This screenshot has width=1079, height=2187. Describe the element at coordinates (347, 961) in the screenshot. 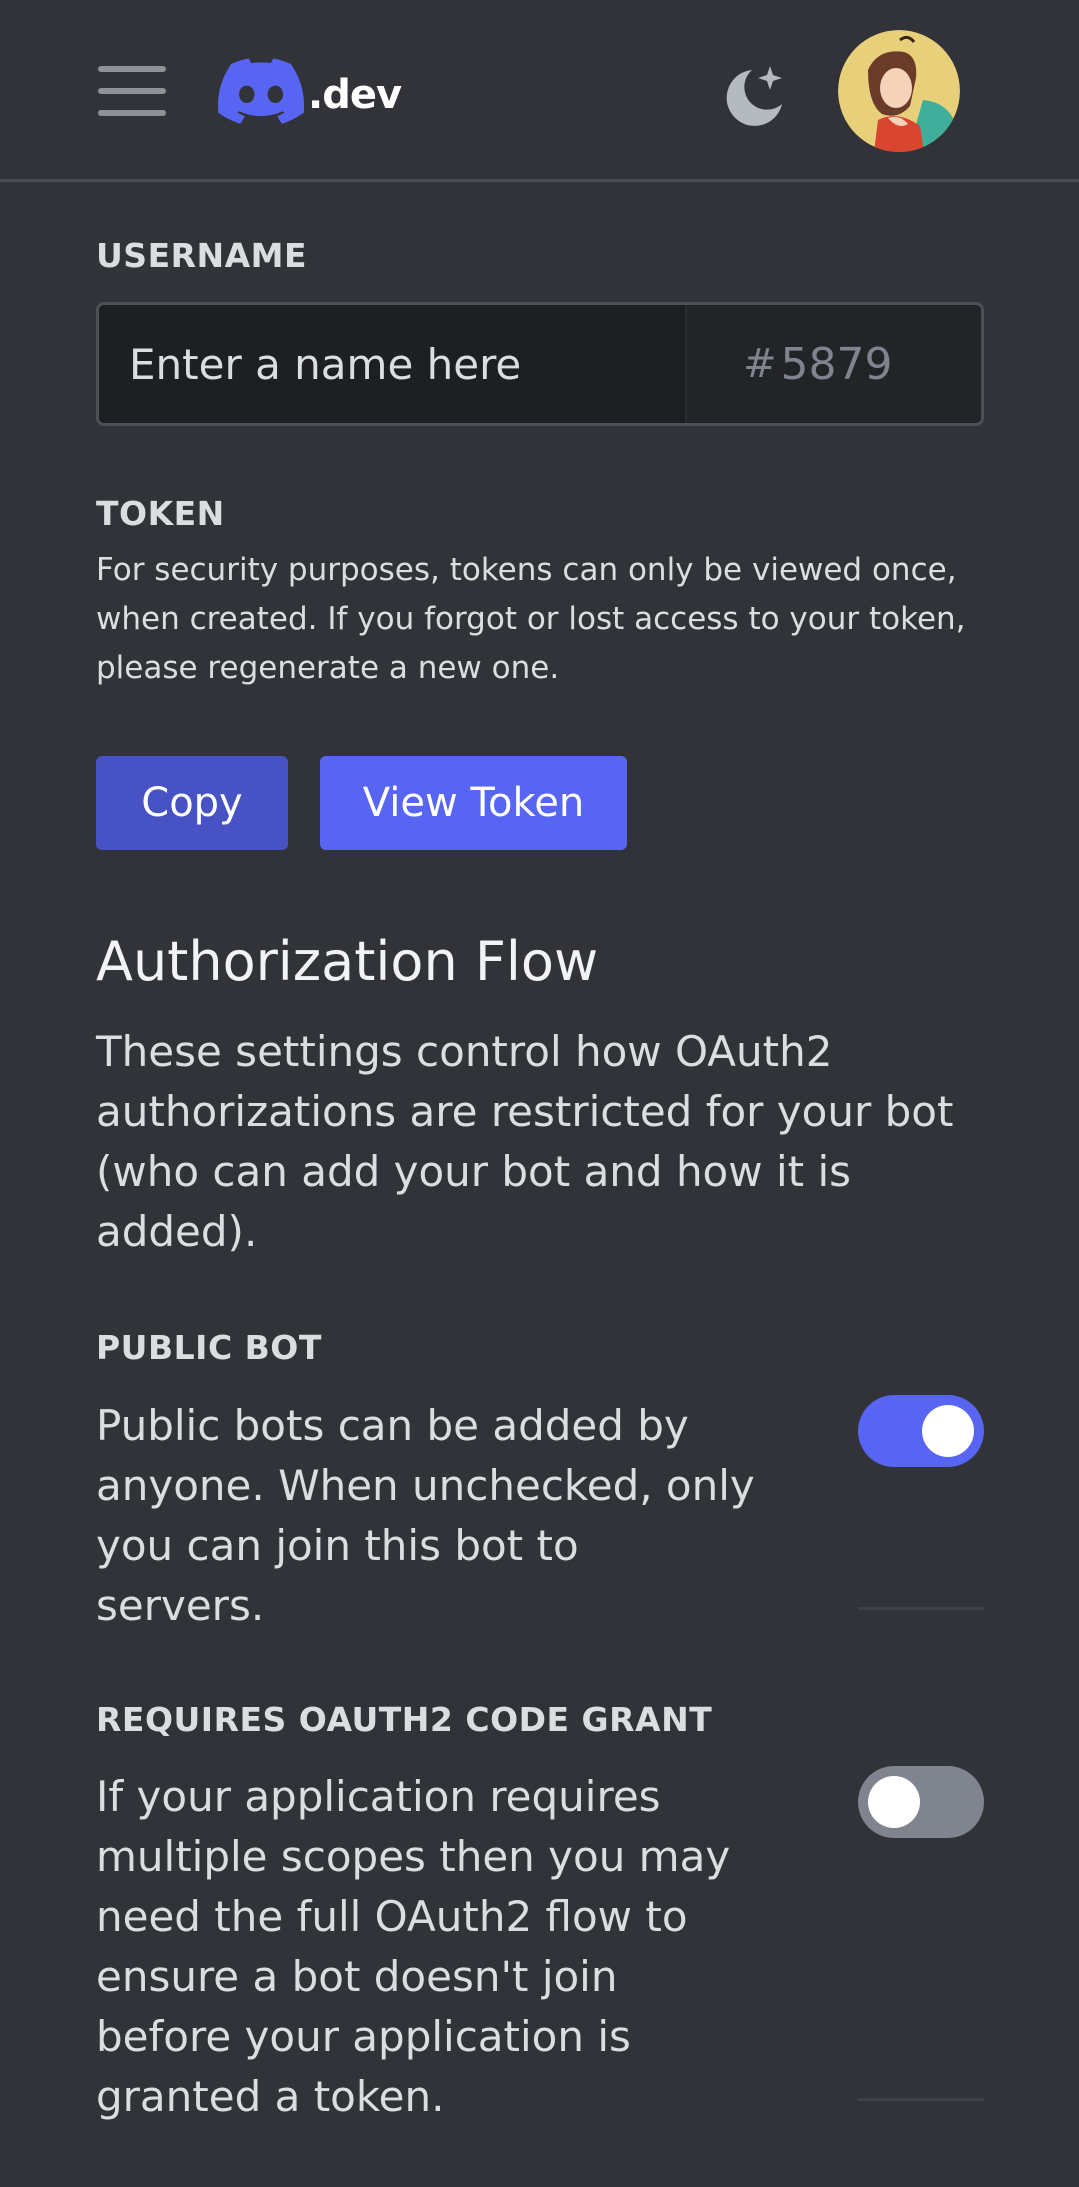

I see `authorization-flow-title: Authorization Flow` at that location.